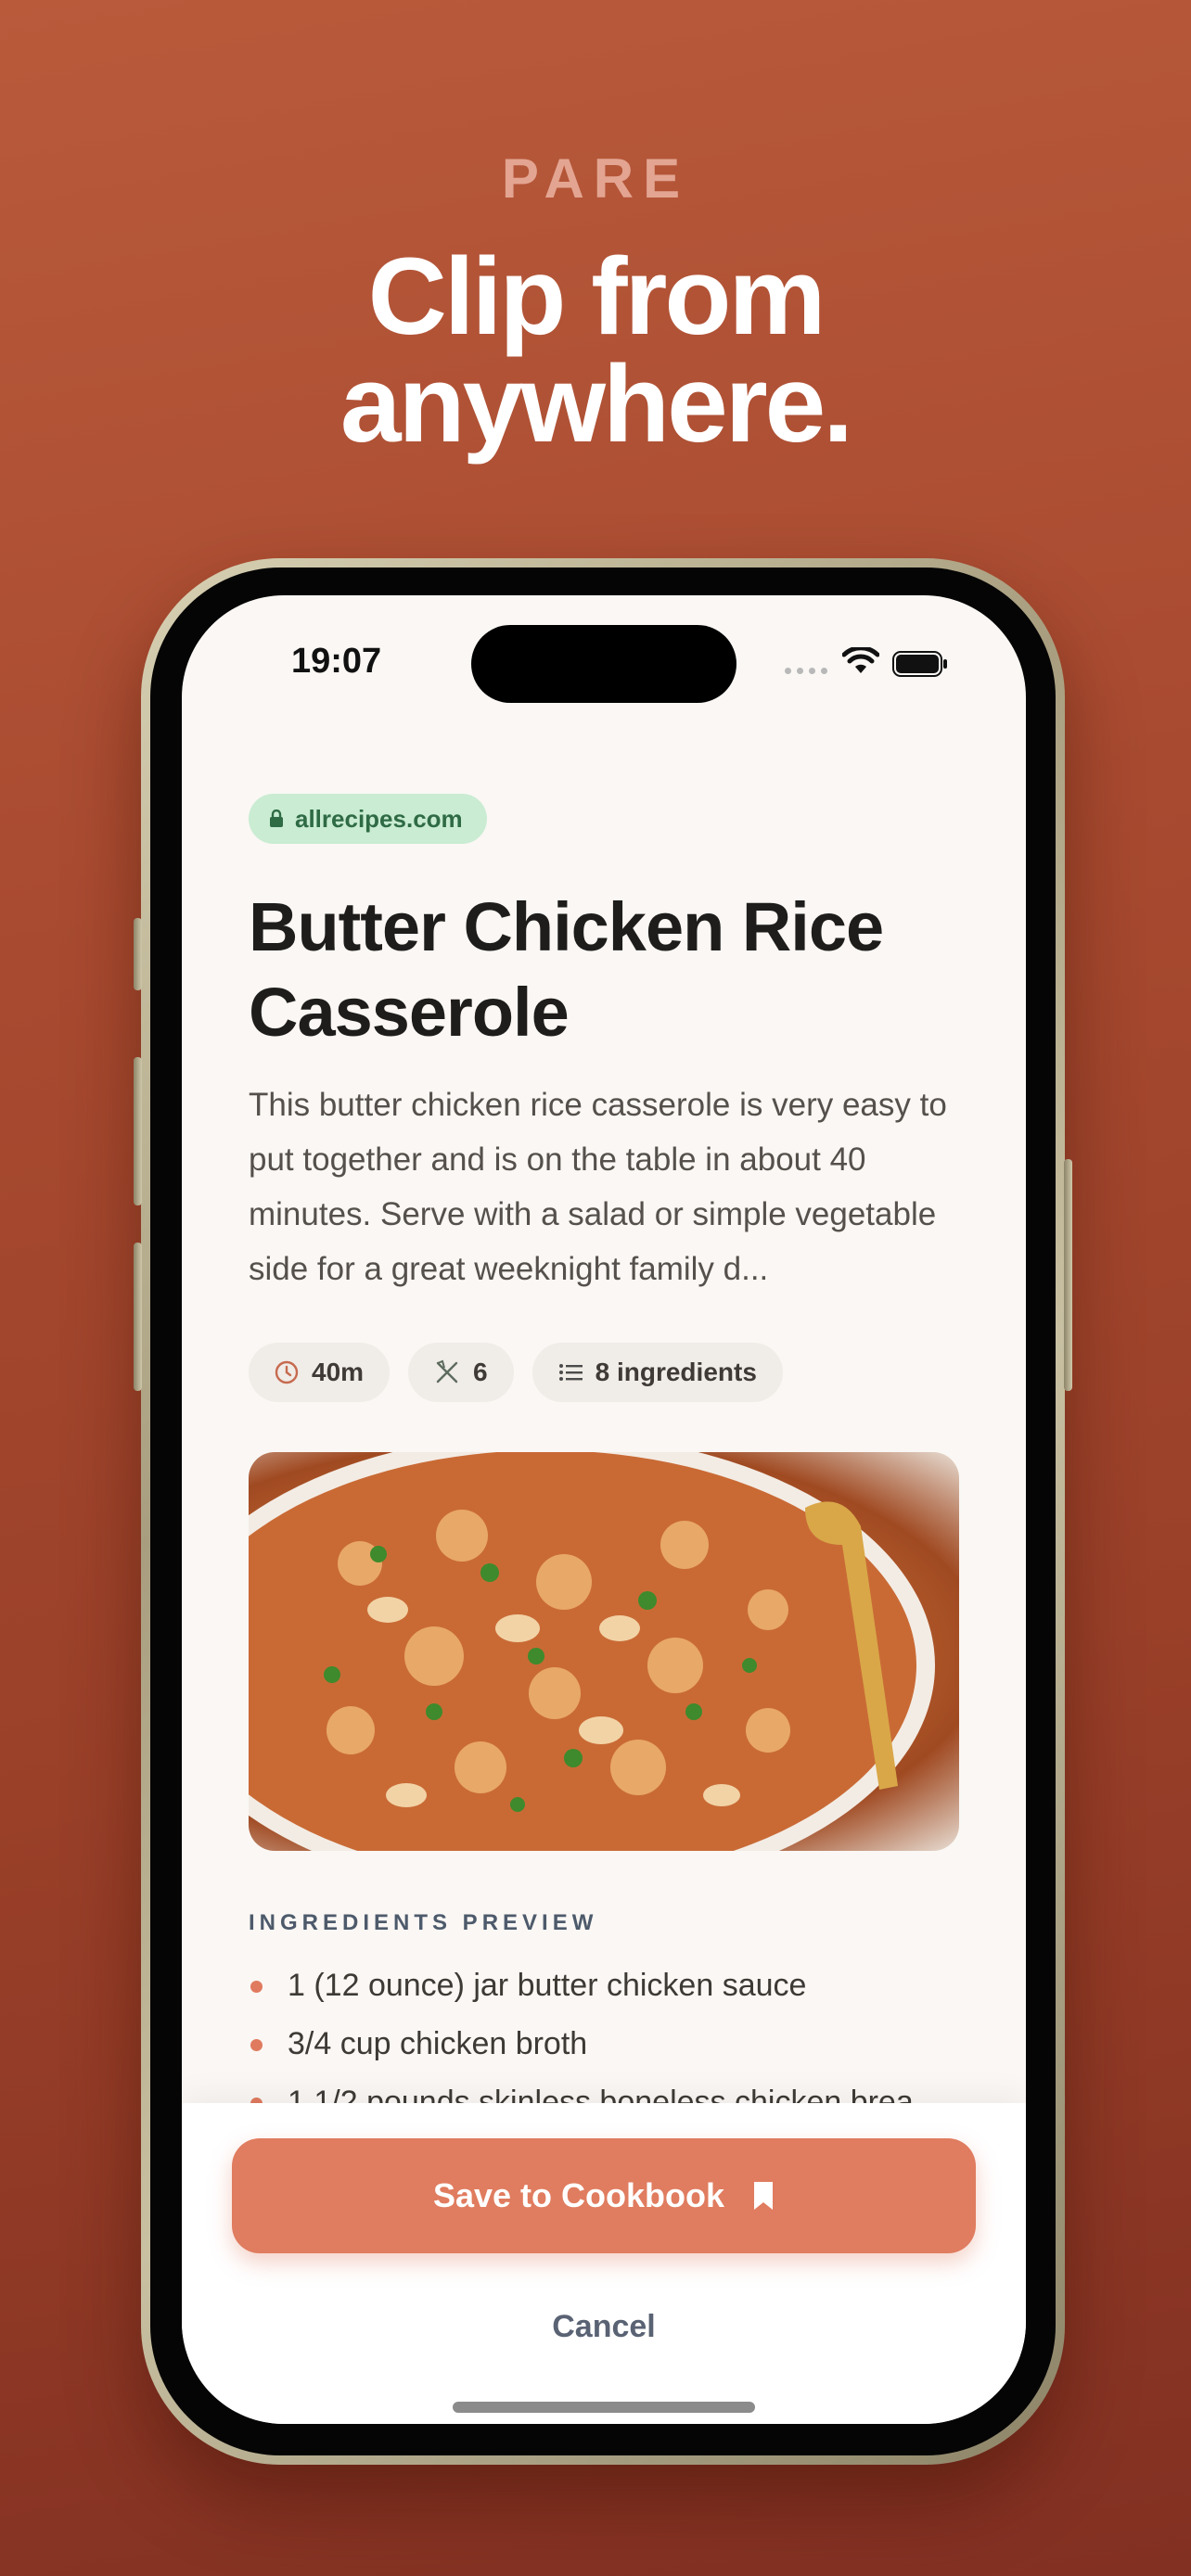 This screenshot has height=2576, width=1191. Describe the element at coordinates (676, 1372) in the screenshot. I see `ingredients-count: 8 ingredients` at that location.